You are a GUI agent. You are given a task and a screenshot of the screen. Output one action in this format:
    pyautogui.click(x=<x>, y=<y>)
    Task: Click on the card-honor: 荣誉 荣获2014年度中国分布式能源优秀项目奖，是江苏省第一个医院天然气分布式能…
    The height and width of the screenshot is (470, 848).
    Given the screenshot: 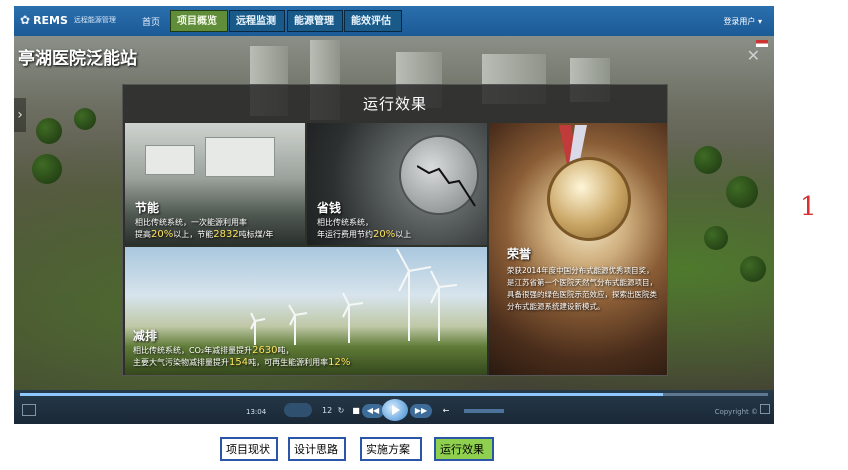 What is the action you would take?
    pyautogui.click(x=578, y=249)
    